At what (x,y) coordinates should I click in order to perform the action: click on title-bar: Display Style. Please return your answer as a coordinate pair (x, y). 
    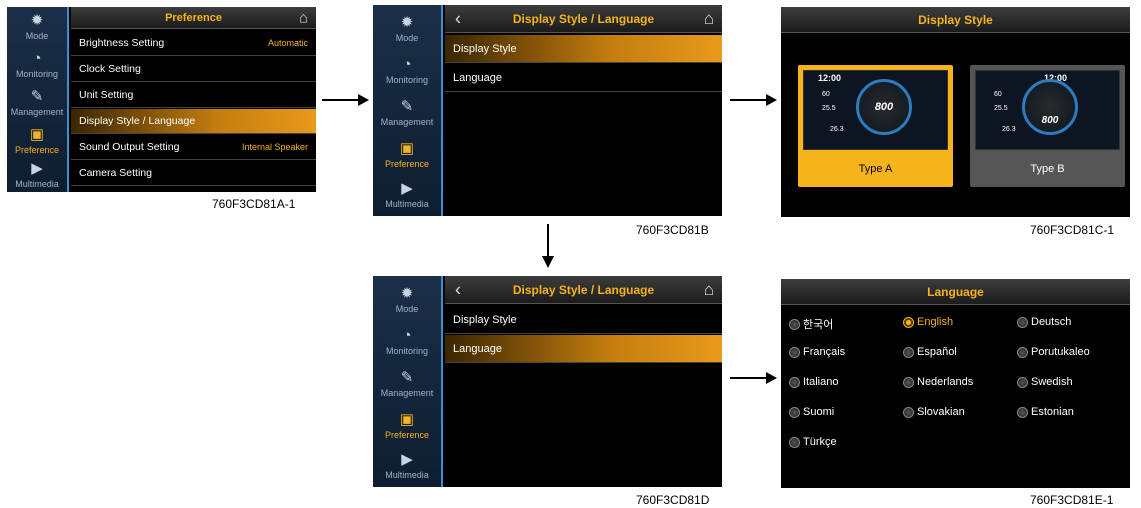
    Looking at the image, I should click on (955, 20).